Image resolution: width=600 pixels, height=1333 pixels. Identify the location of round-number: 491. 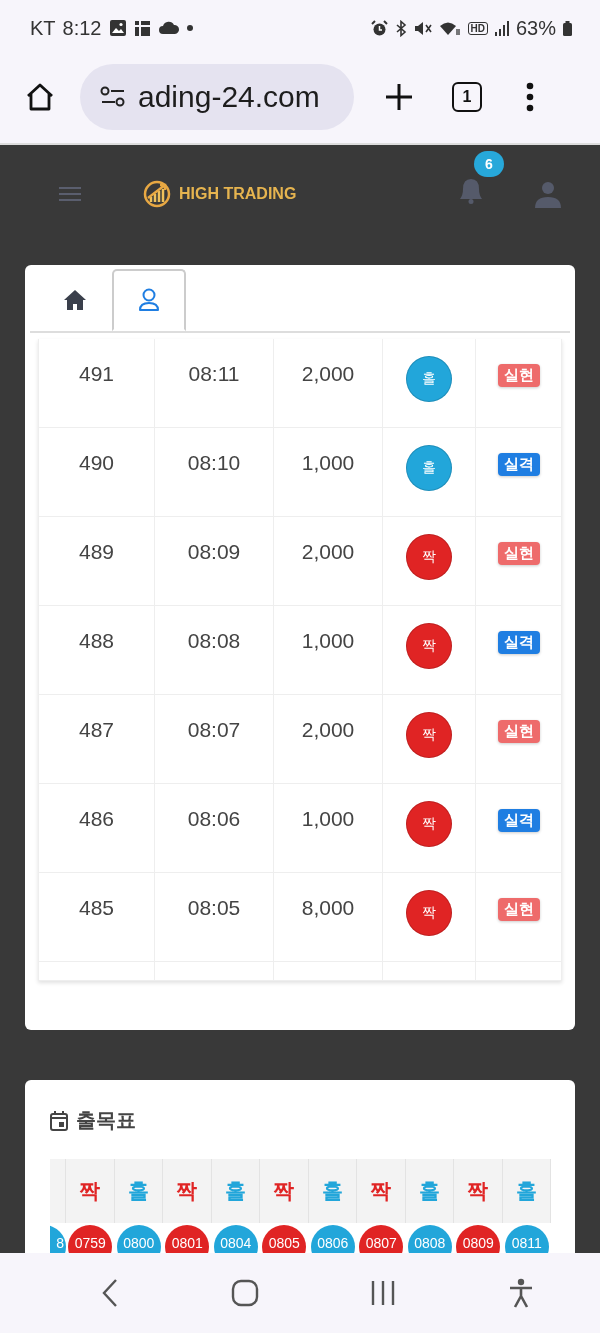
(96, 374).